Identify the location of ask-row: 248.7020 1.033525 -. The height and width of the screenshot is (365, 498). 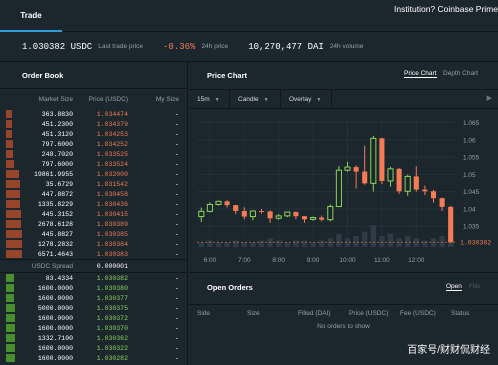
(93, 154).